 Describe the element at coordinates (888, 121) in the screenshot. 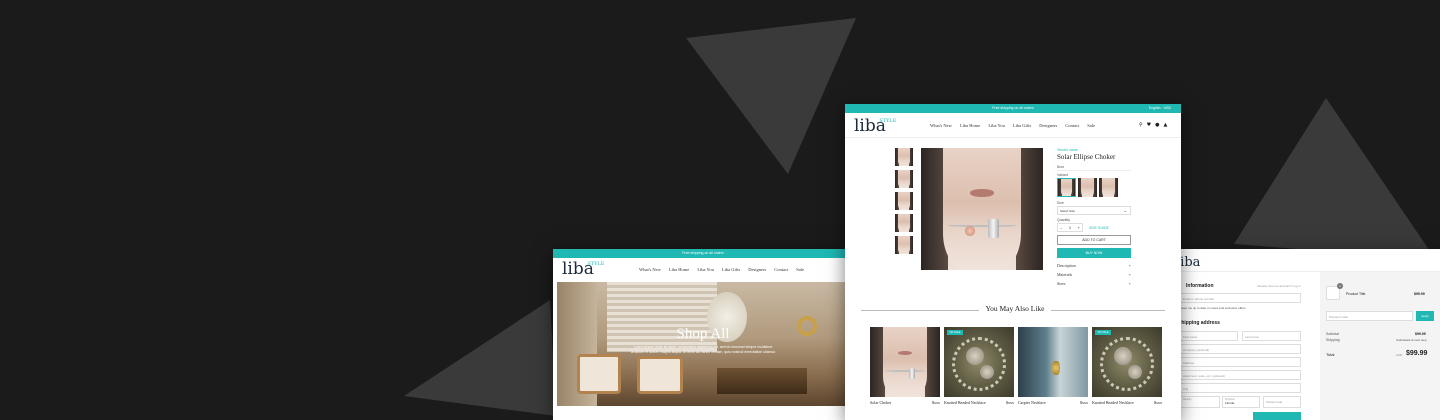

I see `logo-sub: STYLE` at that location.